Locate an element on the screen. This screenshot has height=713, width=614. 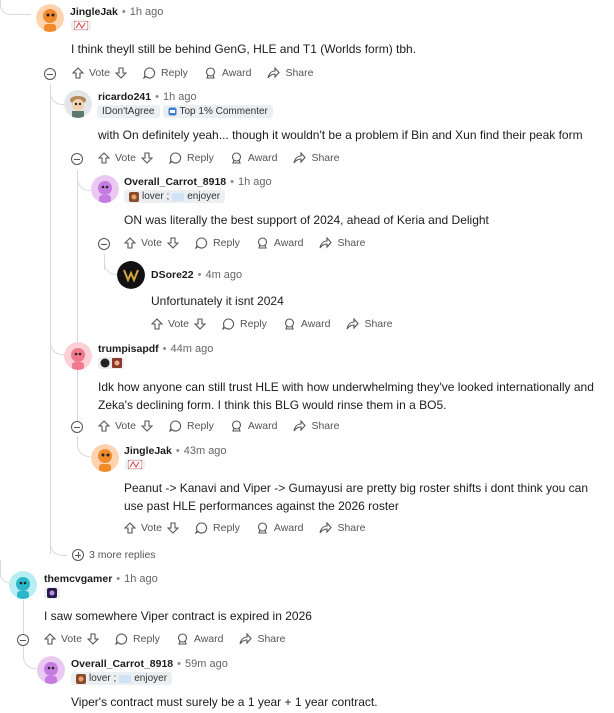
username: ricardo241 is located at coordinates (124, 97).